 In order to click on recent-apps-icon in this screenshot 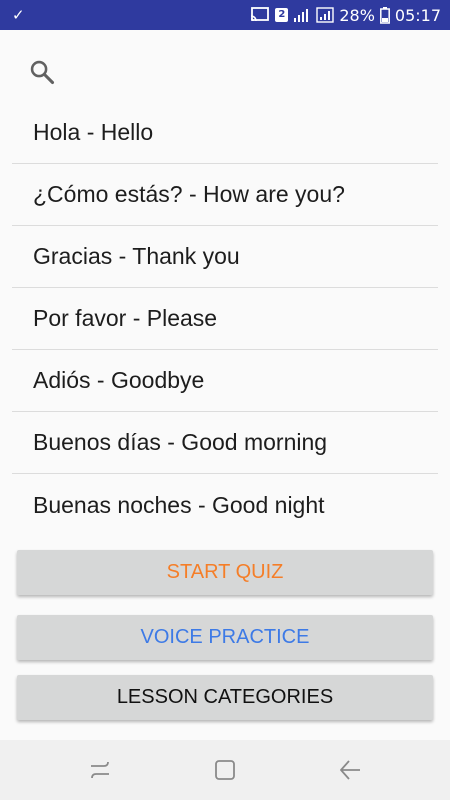, I will do `click(100, 770)`.